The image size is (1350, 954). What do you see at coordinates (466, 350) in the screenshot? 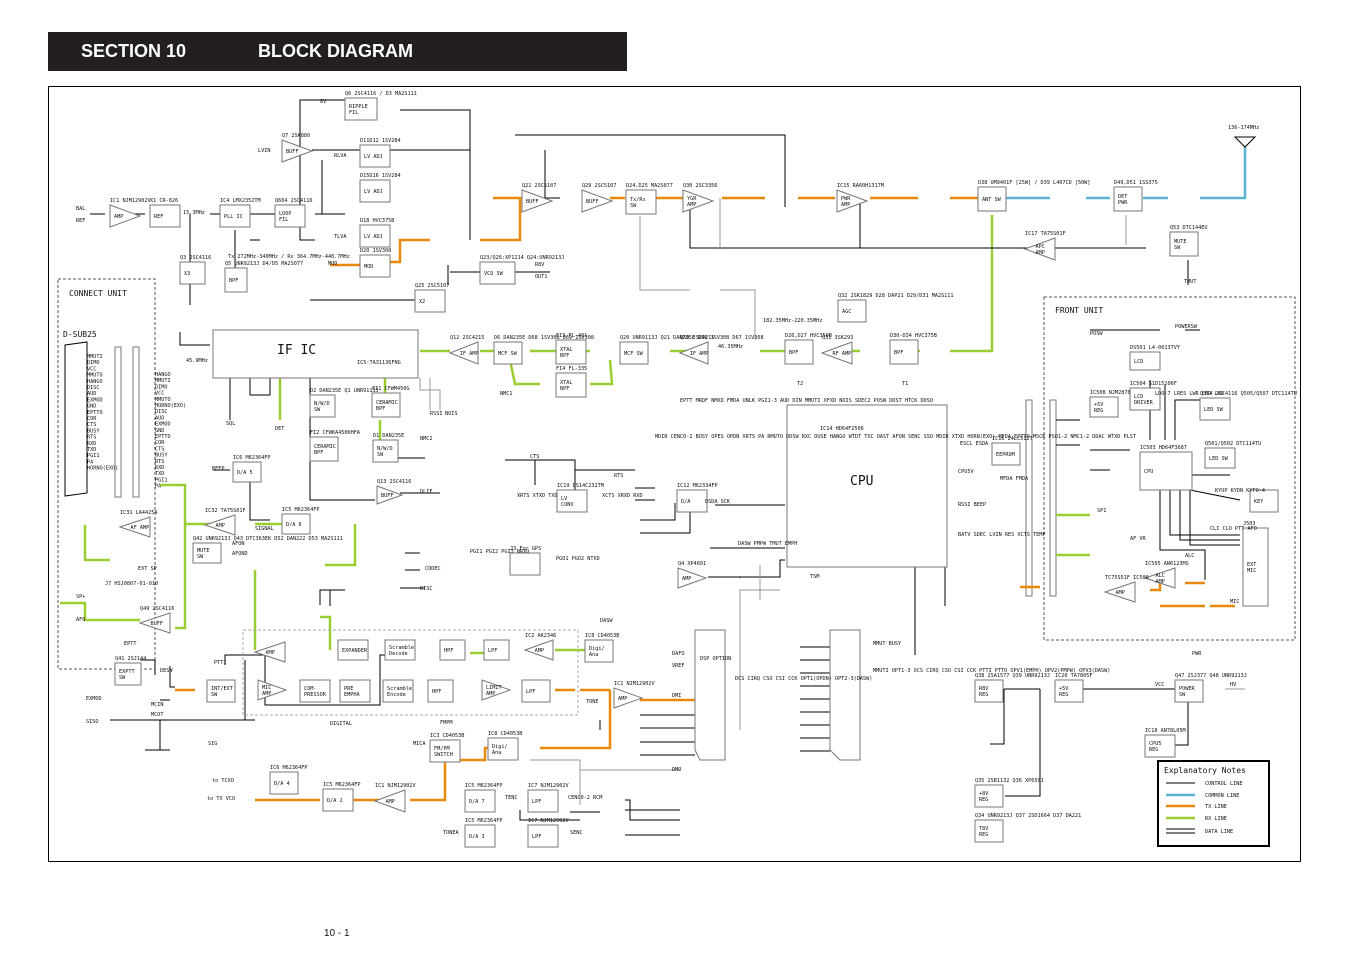
I see `block-if-amp: IF AMP Q12 2SC4215` at bounding box center [466, 350].